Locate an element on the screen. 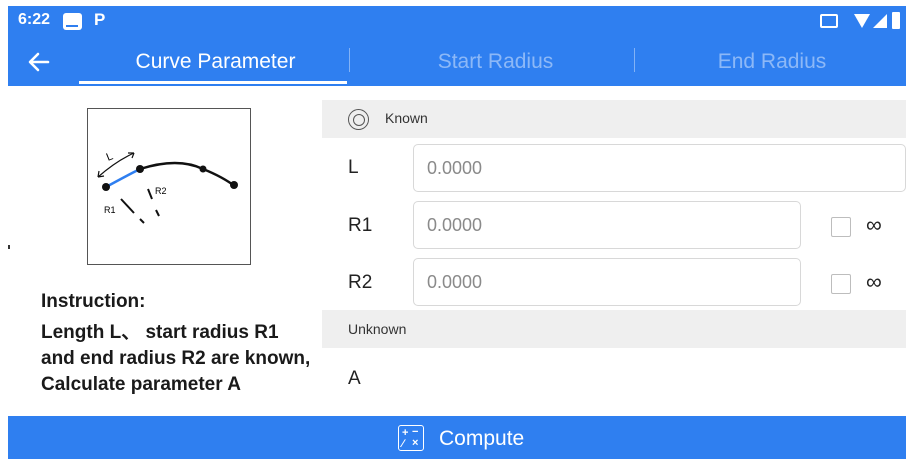  known-label: Known is located at coordinates (406, 118).